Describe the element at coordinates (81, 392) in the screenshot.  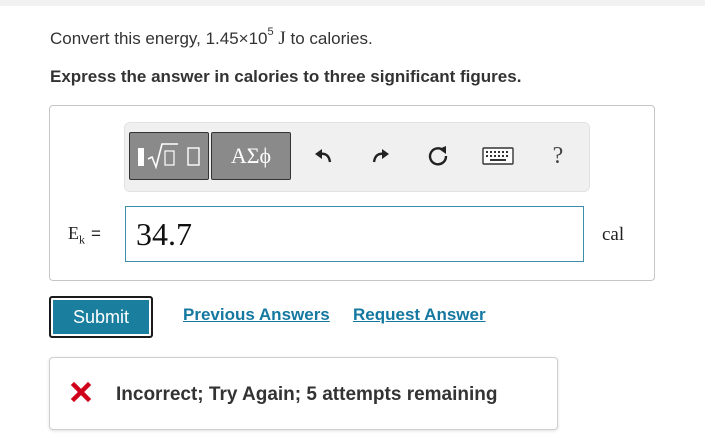
I see `x-icon` at that location.